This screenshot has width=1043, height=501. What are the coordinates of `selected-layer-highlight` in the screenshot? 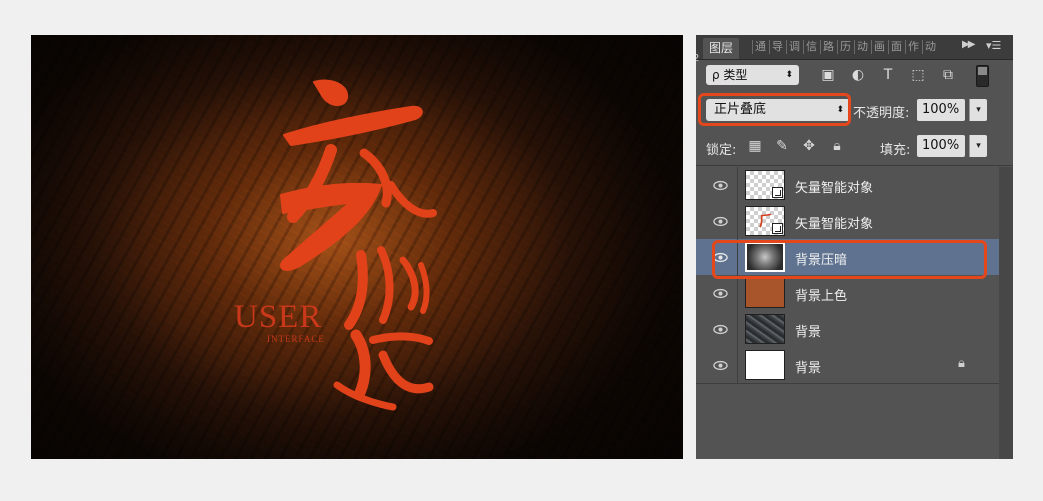 It's located at (849, 259).